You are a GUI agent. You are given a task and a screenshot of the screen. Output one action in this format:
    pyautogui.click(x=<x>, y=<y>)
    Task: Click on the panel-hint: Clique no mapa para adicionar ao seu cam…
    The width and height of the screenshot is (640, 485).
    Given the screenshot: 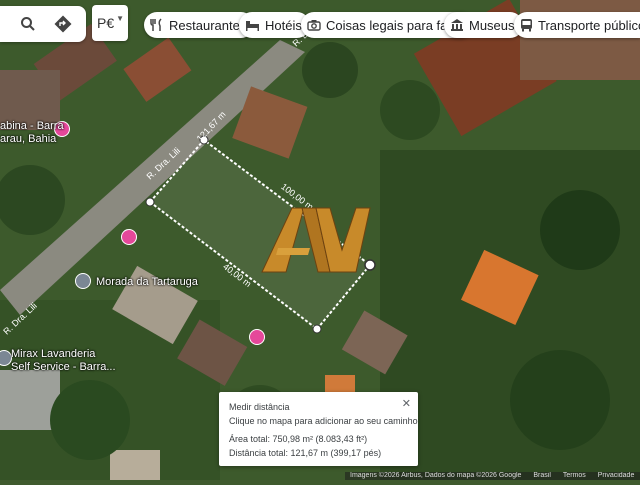 What is the action you would take?
    pyautogui.click(x=323, y=421)
    